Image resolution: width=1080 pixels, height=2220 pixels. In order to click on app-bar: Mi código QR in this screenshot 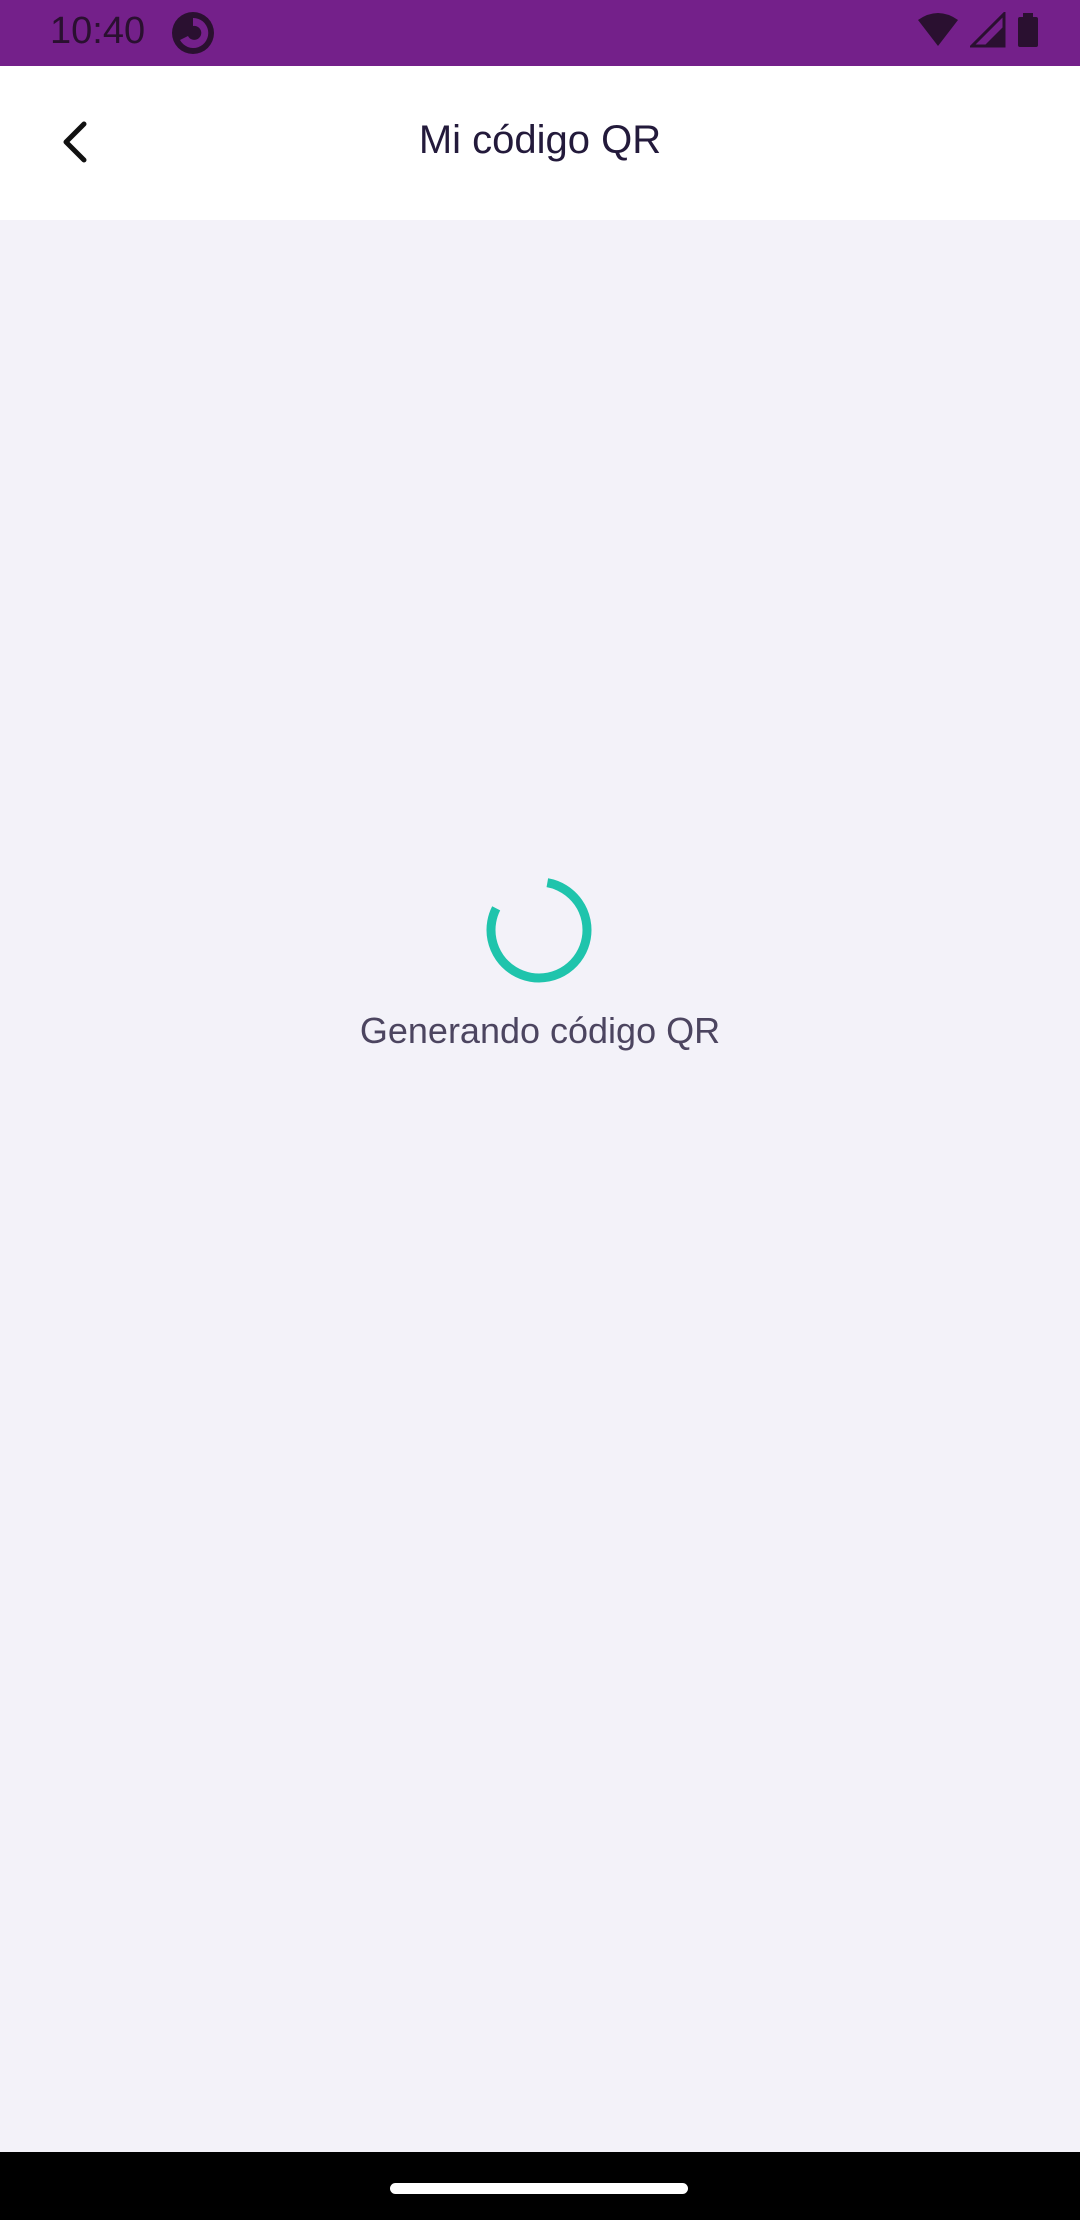, I will do `click(540, 143)`.